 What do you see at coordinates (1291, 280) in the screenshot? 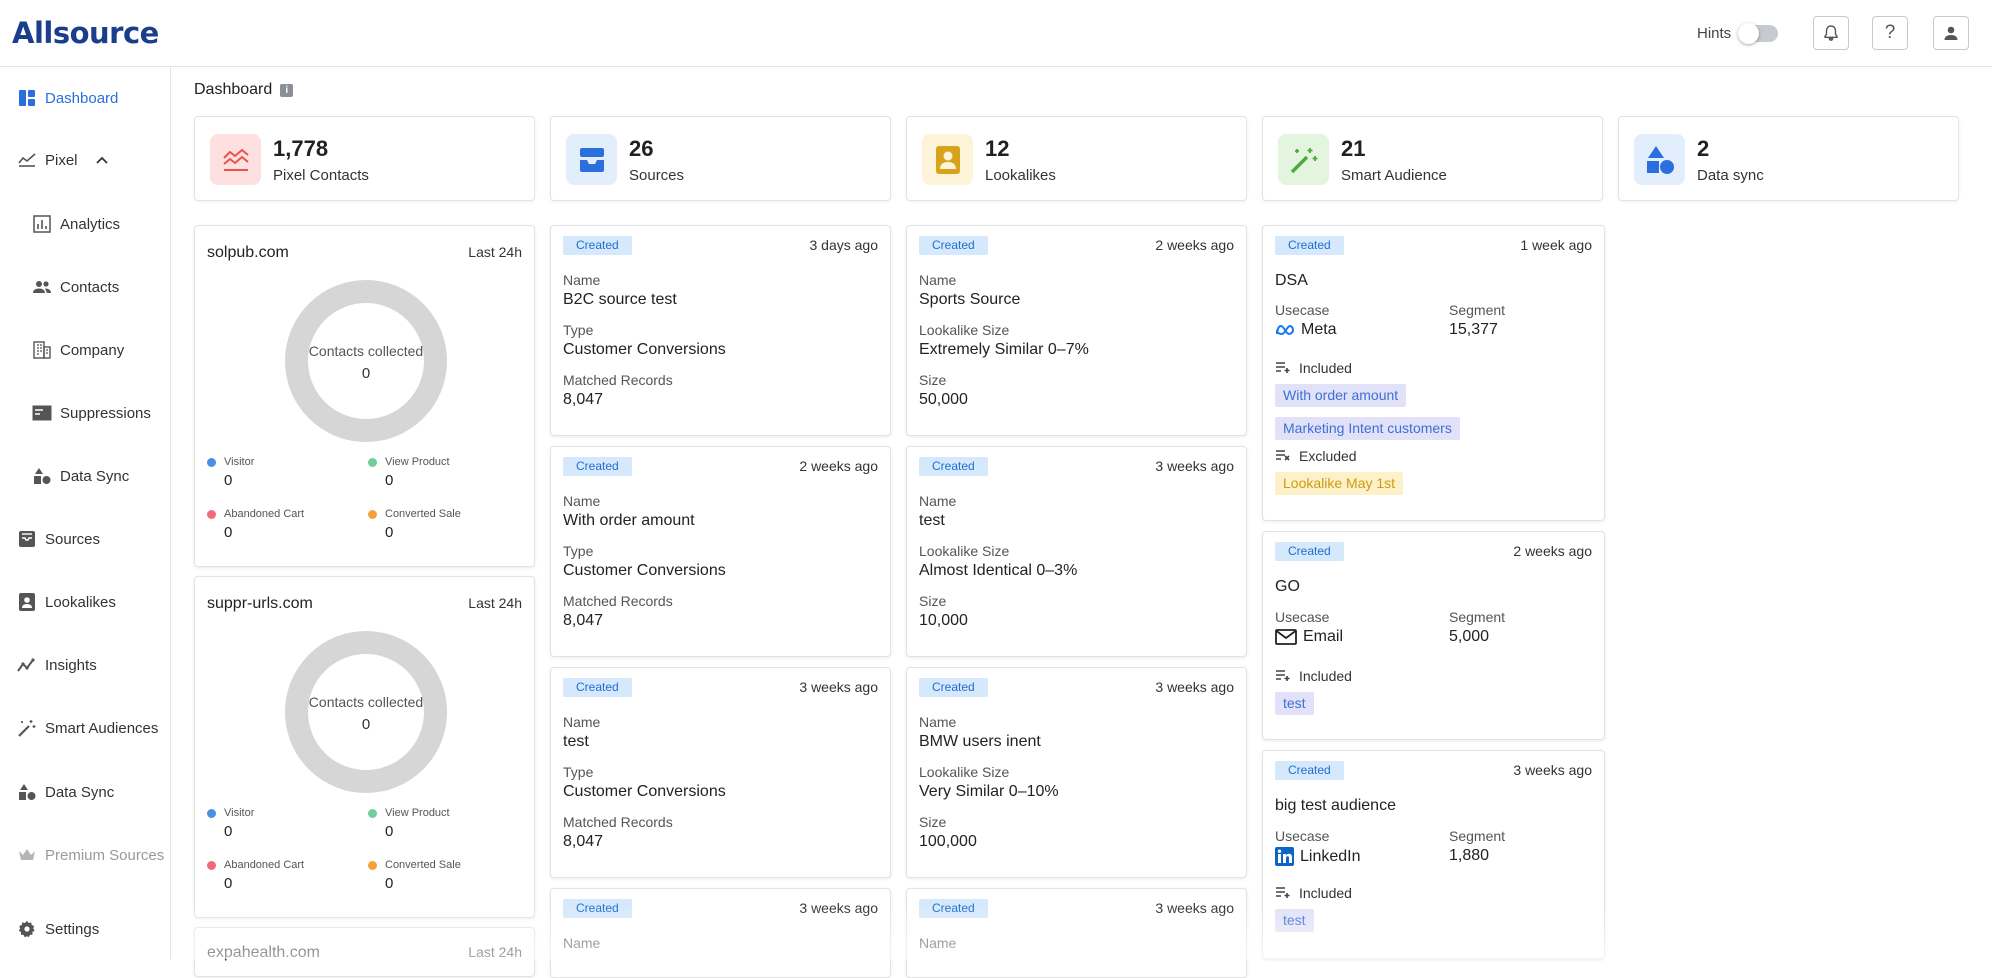
I see `audience-title: DSA` at bounding box center [1291, 280].